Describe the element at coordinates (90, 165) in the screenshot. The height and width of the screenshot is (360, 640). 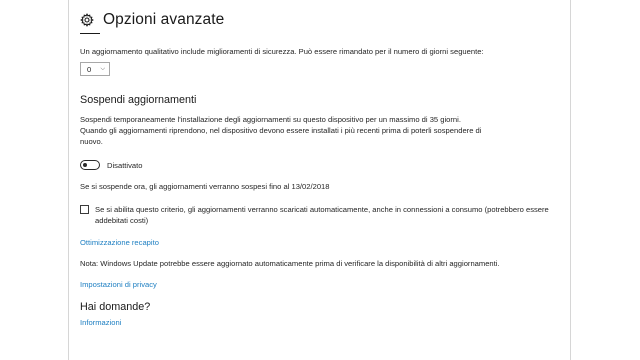
I see `pause-toggle` at that location.